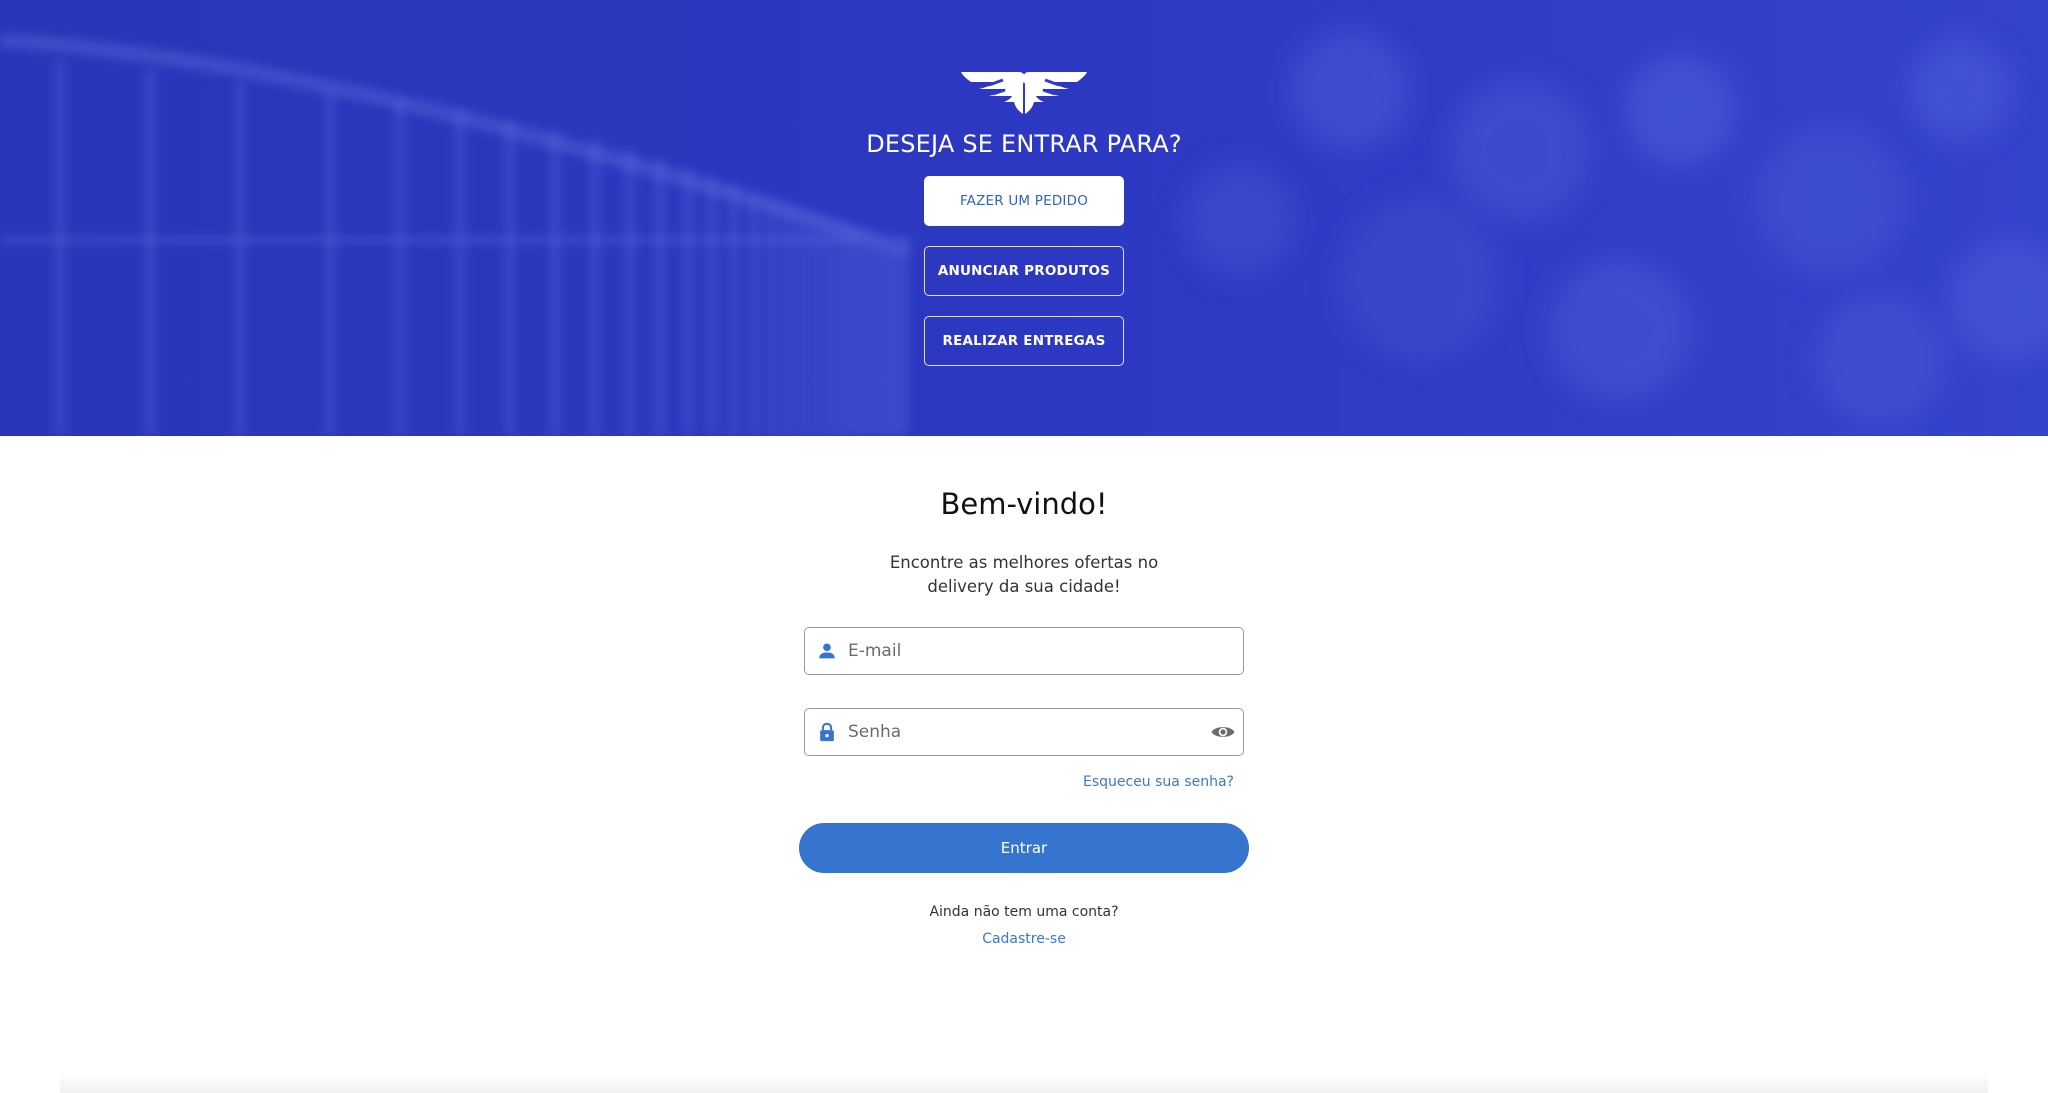 This screenshot has height=1093, width=2048. Describe the element at coordinates (1158, 782) in the screenshot. I see `forgot-password-link: Esqueceu sua senha?` at that location.